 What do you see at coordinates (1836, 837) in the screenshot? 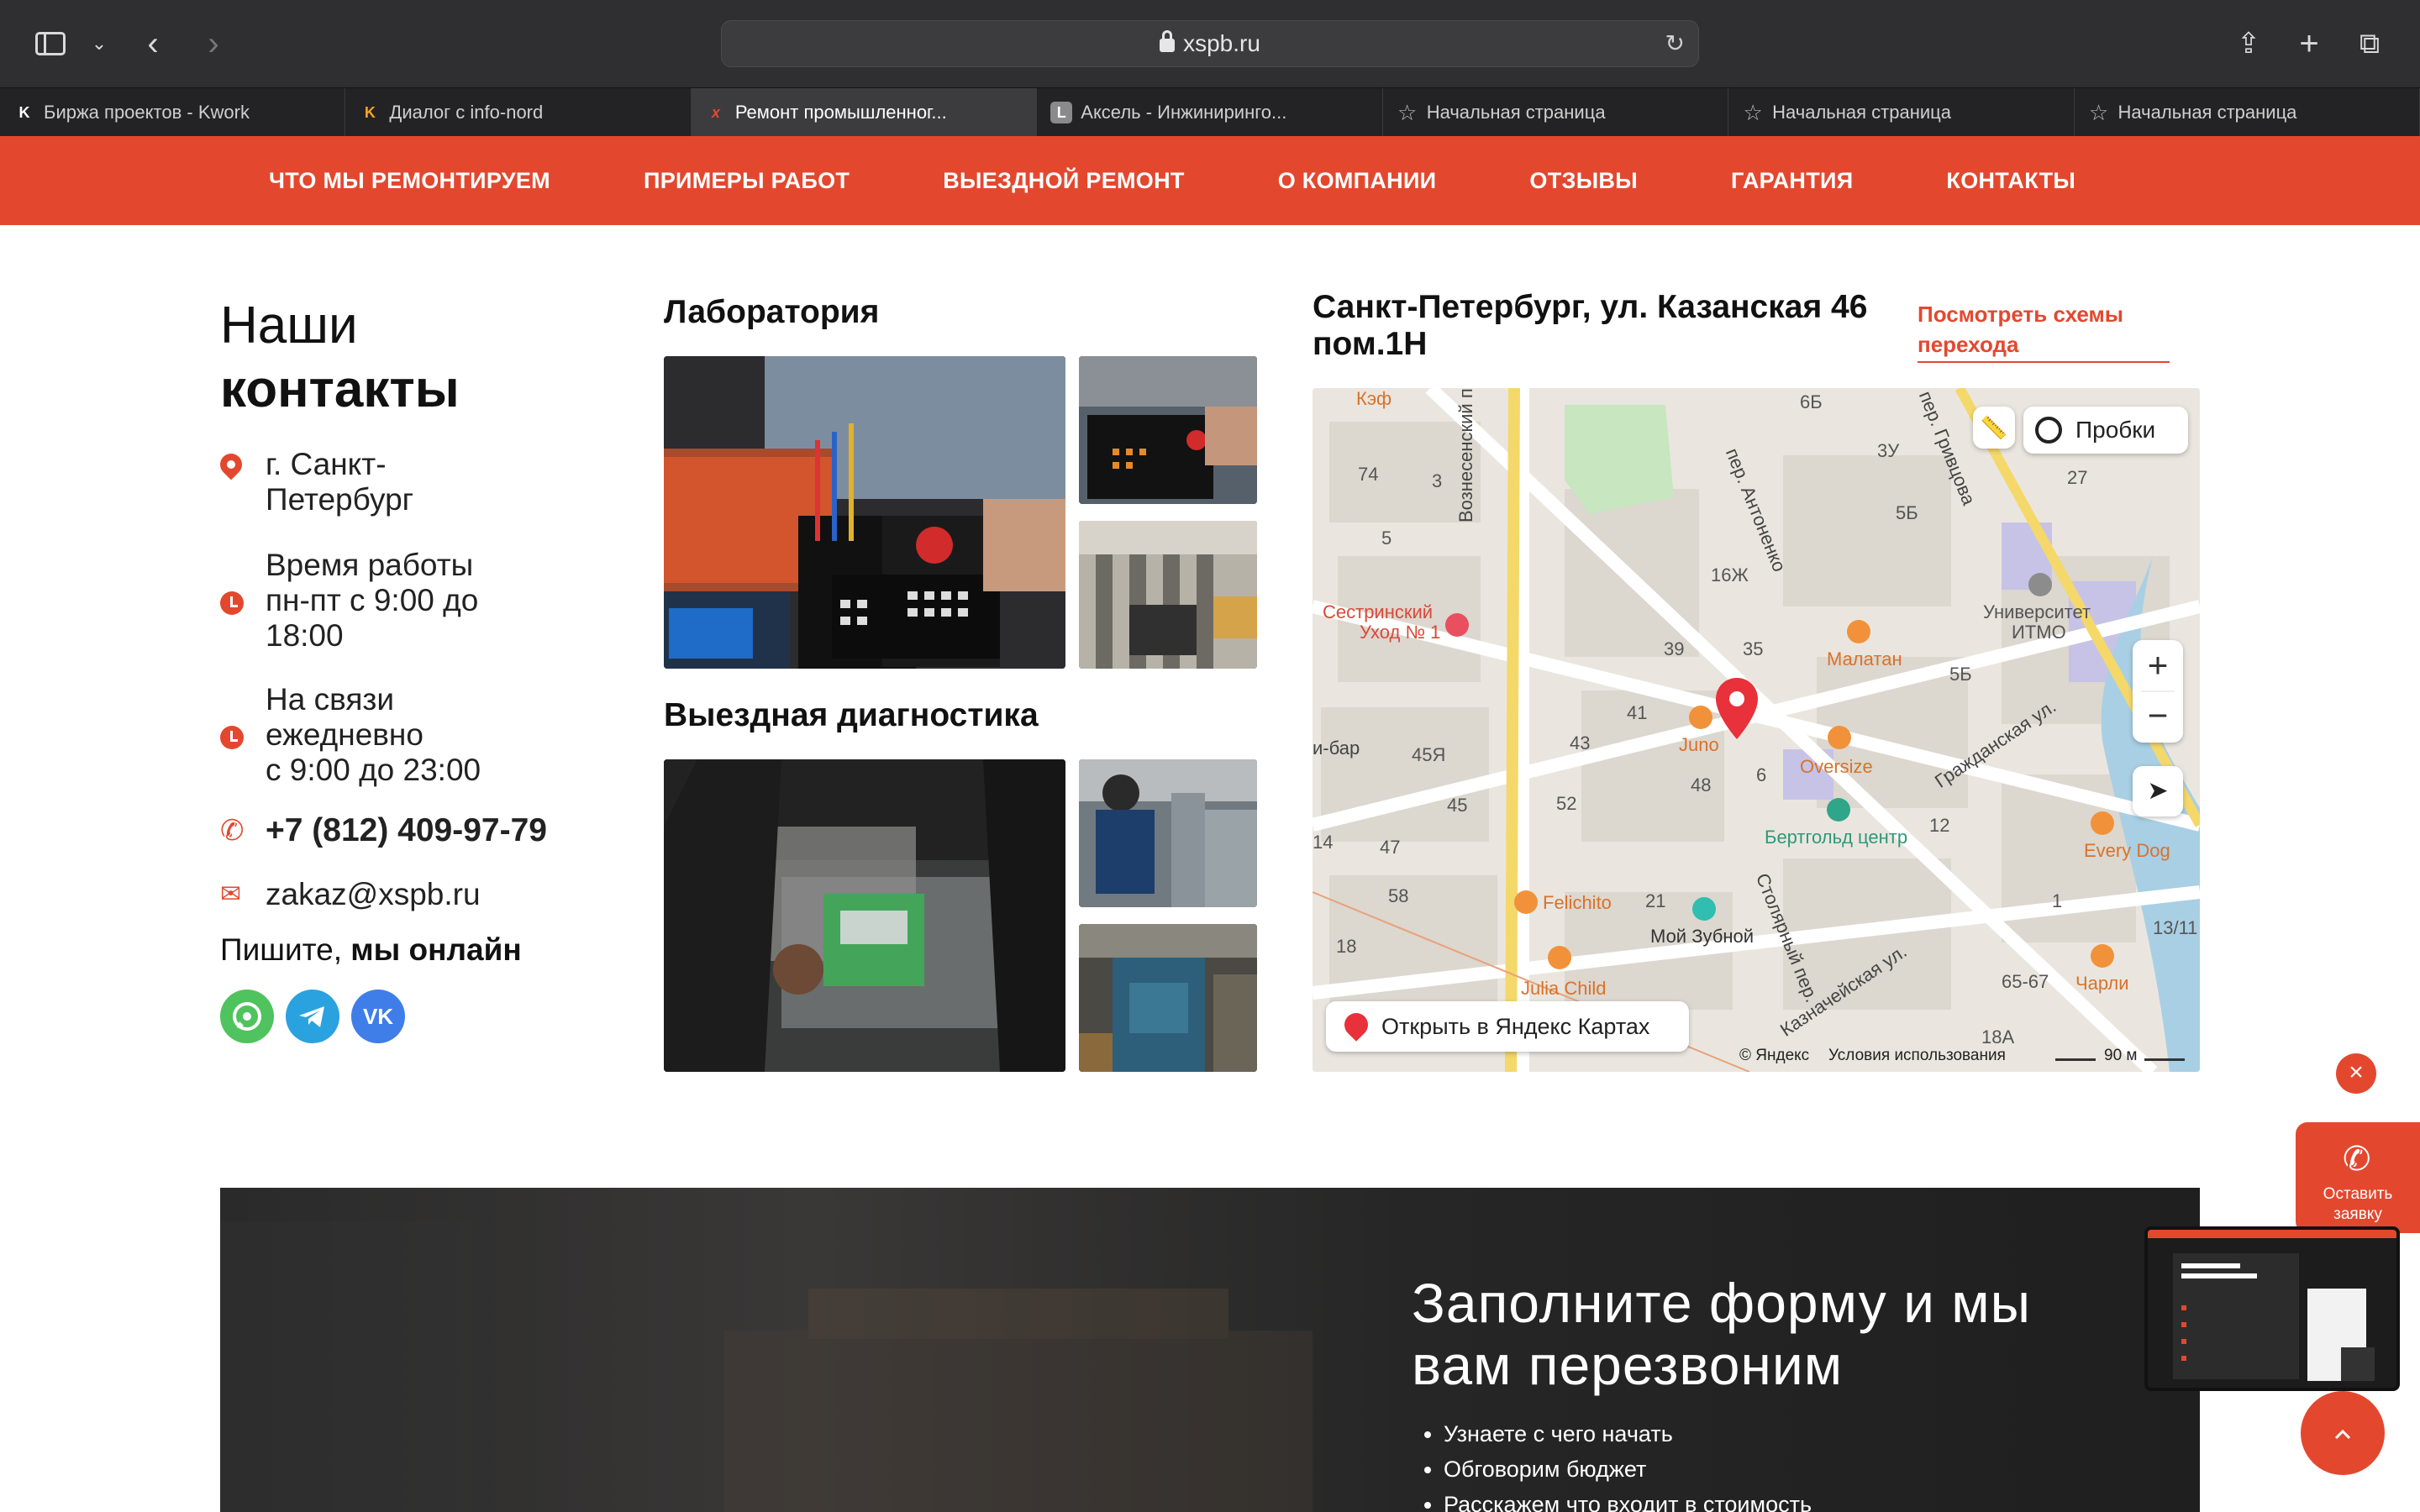
I see `map-label: Бертгольд центр` at bounding box center [1836, 837].